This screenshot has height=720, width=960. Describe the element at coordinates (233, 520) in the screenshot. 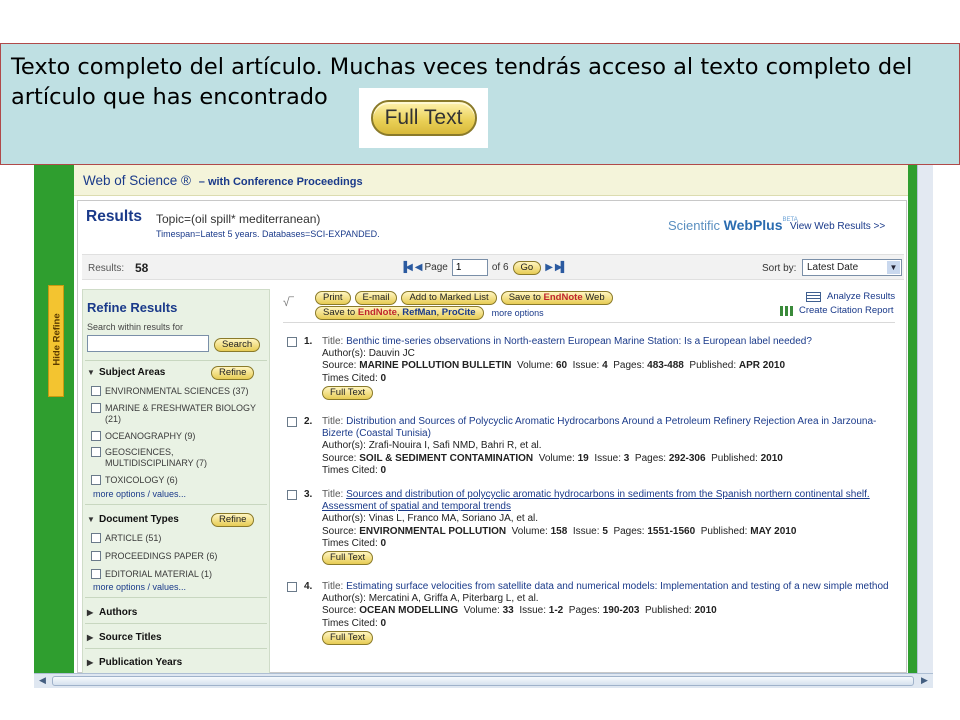

I see `refine-doctype-button: Refine` at that location.